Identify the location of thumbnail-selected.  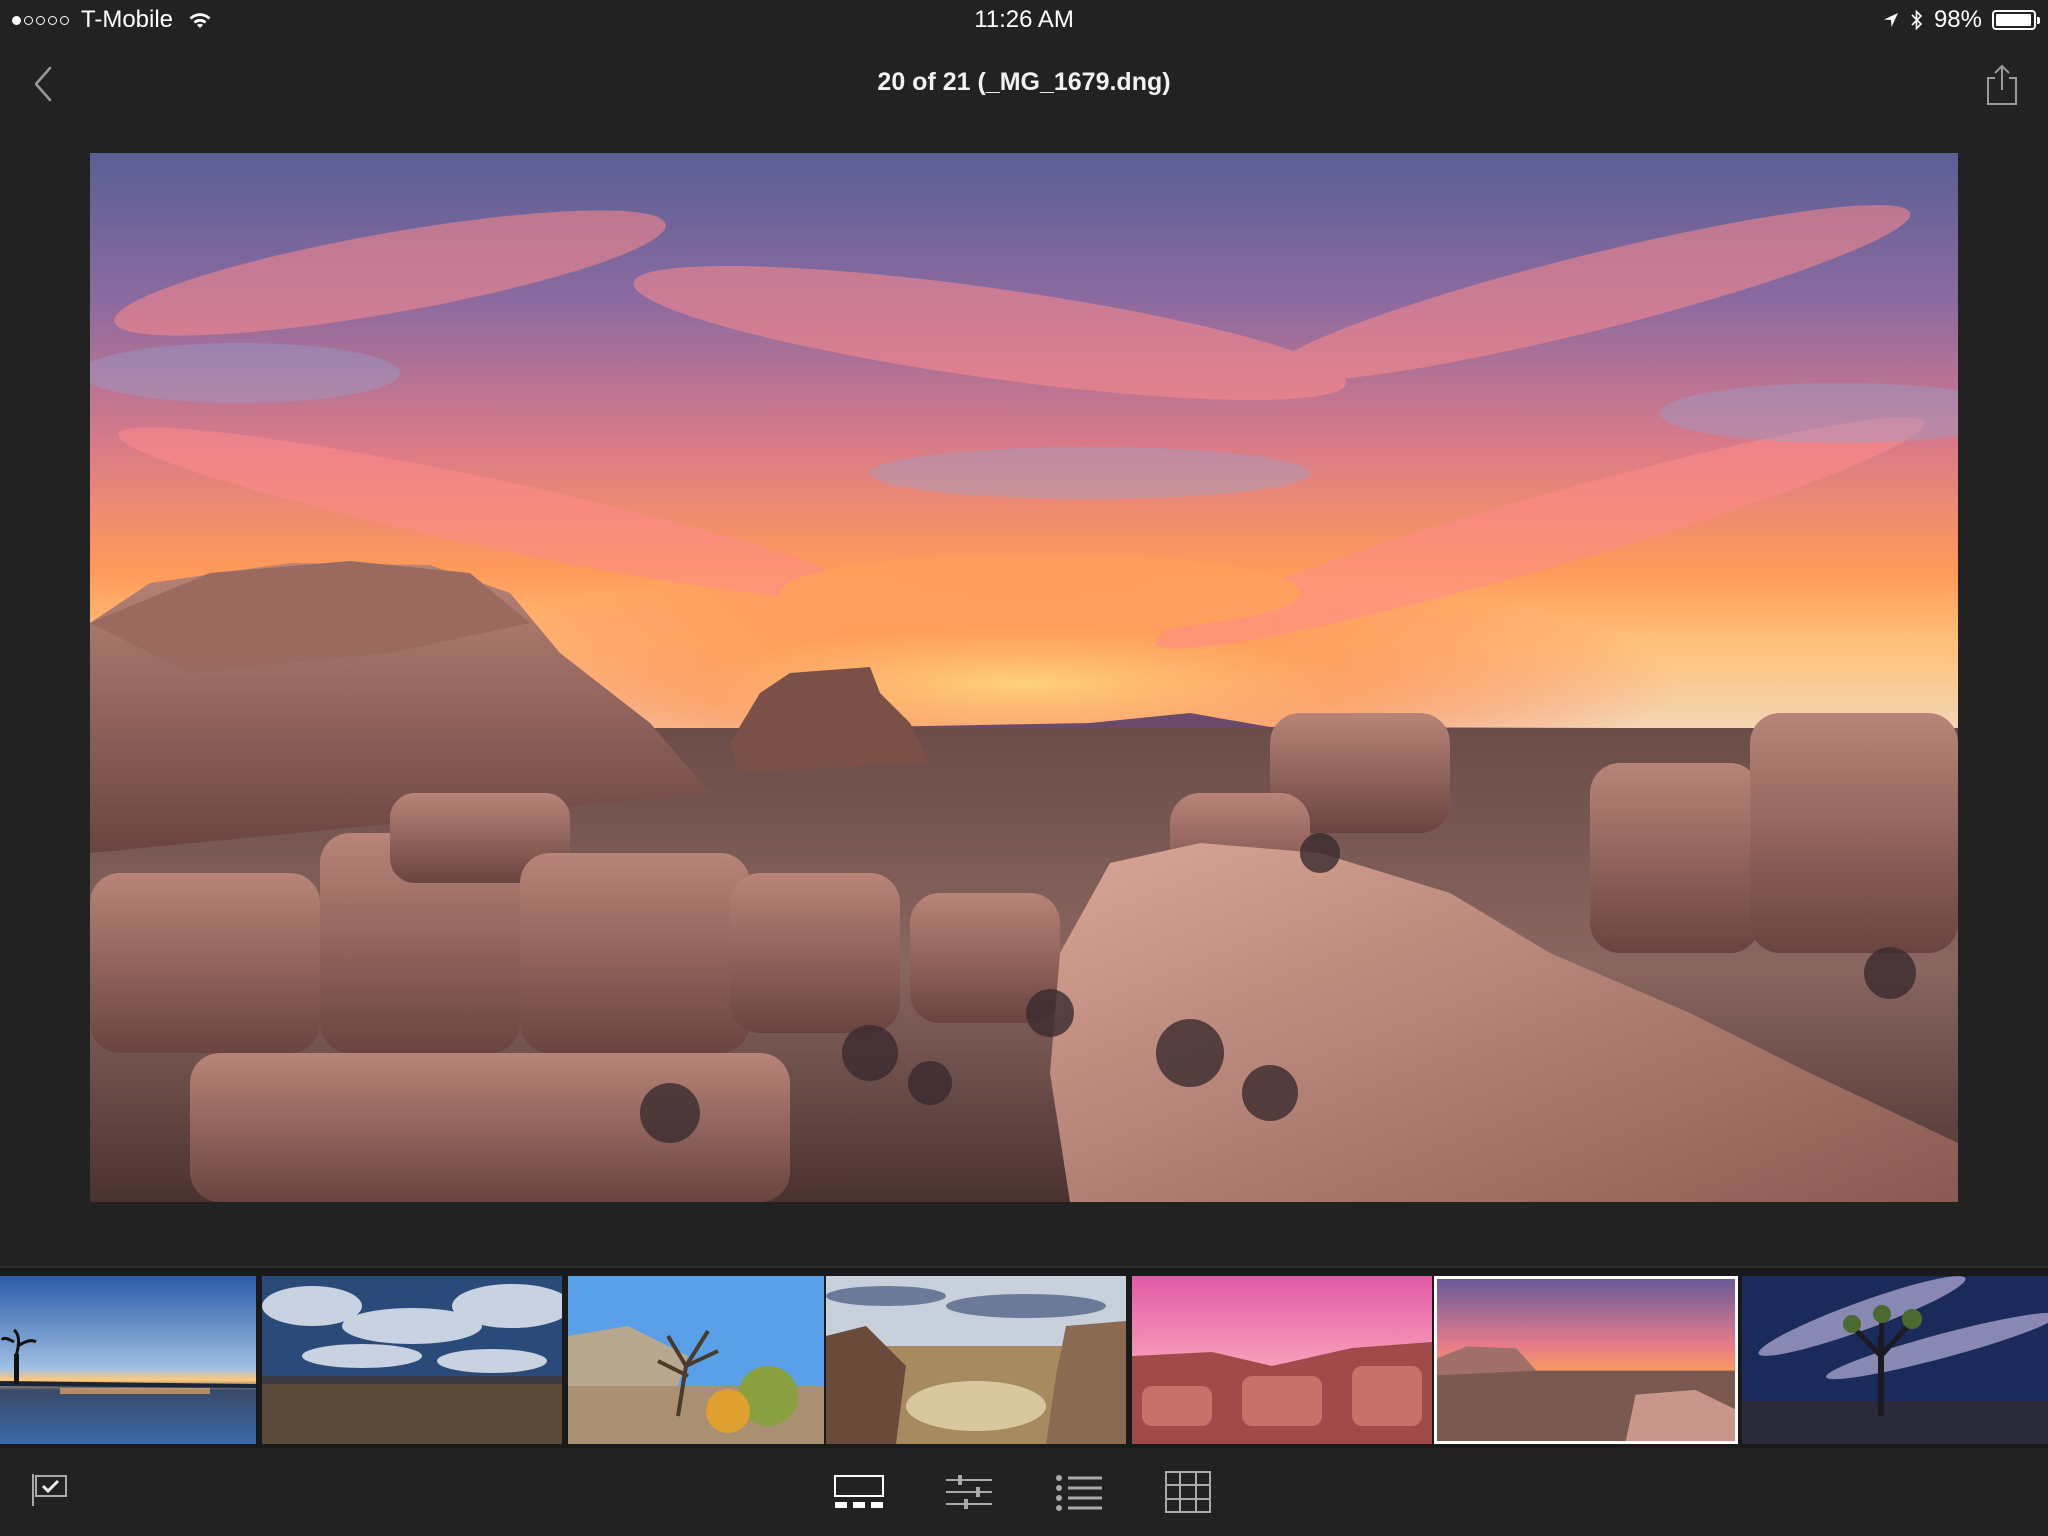
(1586, 1360).